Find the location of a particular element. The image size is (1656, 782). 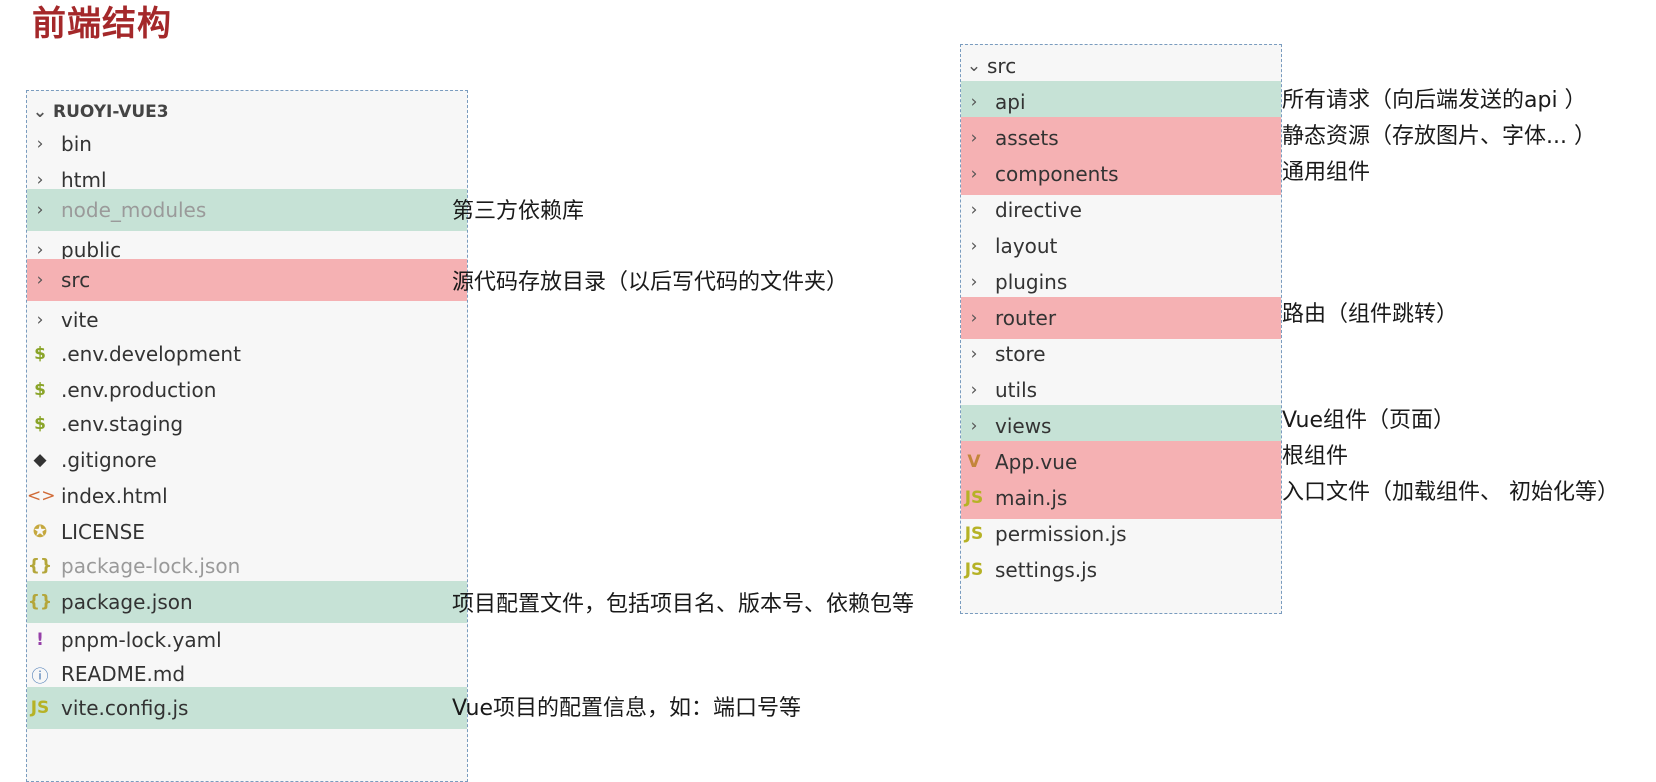

vue-icon: V is located at coordinates (974, 462).